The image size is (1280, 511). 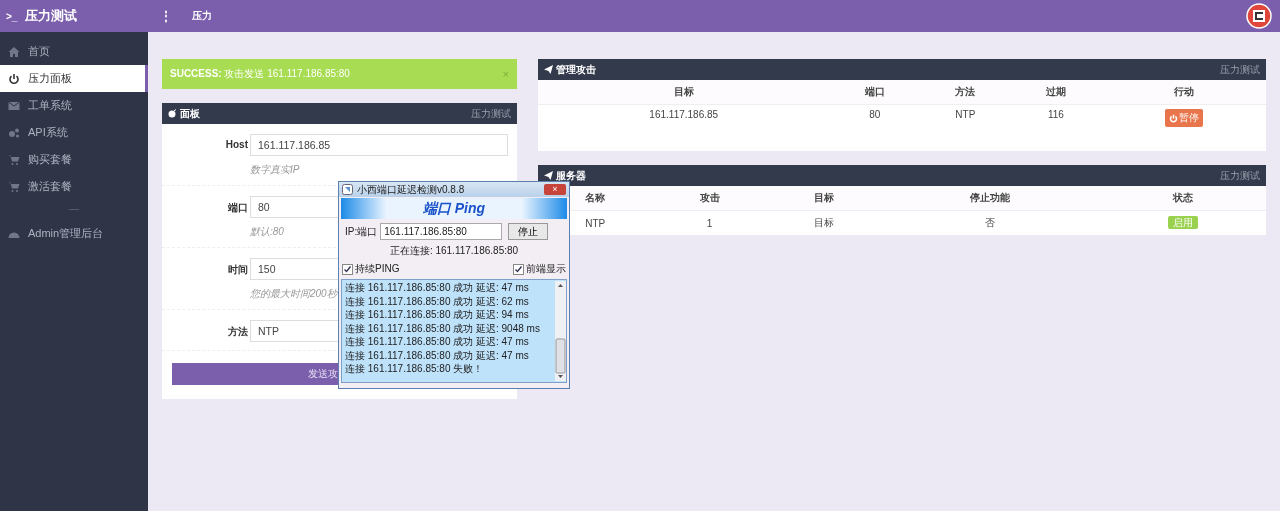 I want to click on table-cell: 否, so click(x=990, y=222).